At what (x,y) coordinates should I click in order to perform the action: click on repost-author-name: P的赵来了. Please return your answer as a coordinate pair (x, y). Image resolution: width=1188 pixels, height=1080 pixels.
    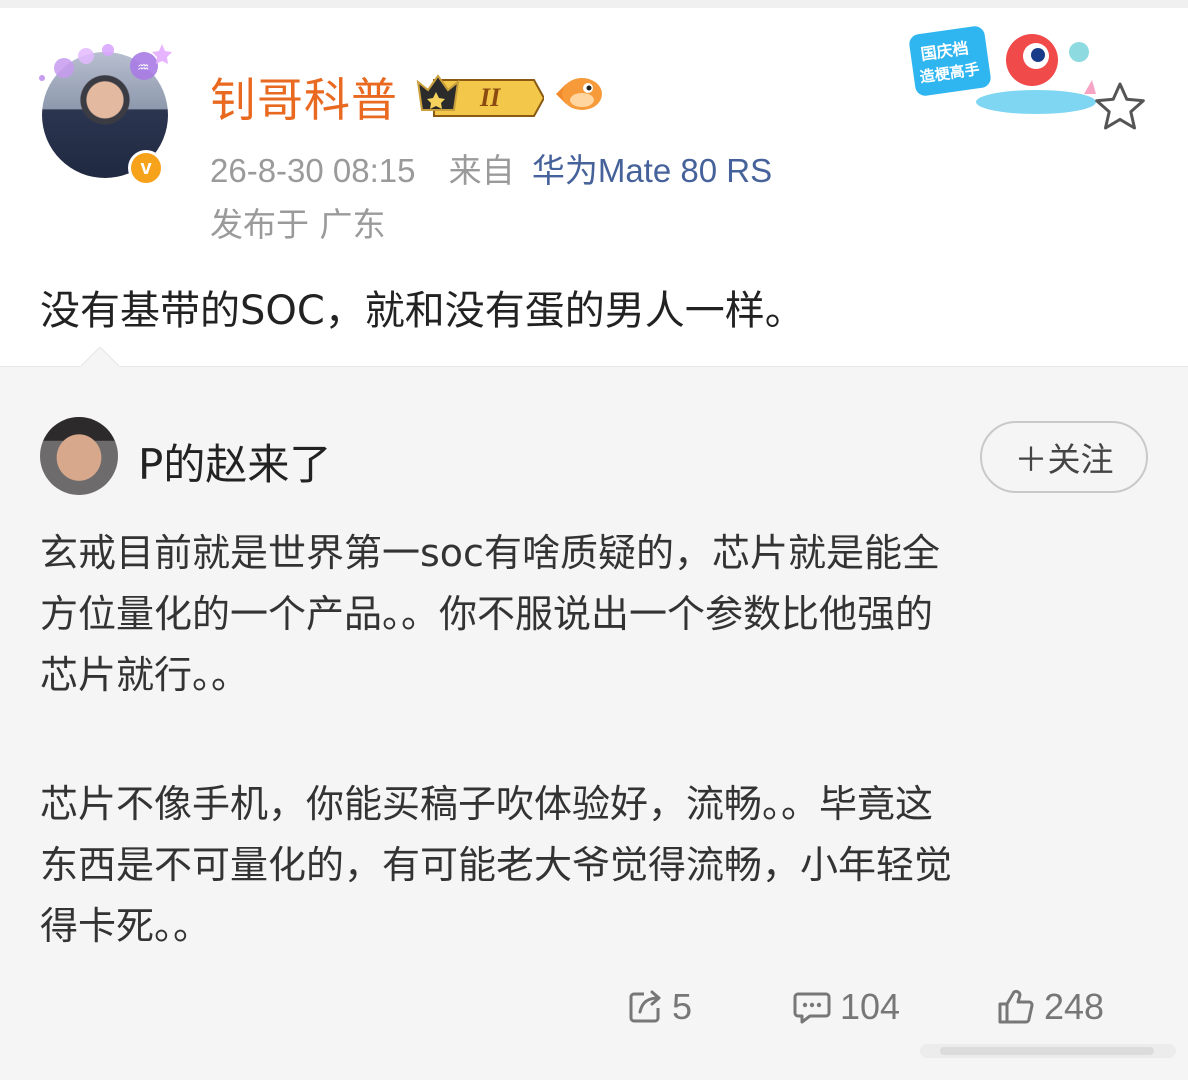
    Looking at the image, I should click on (234, 461).